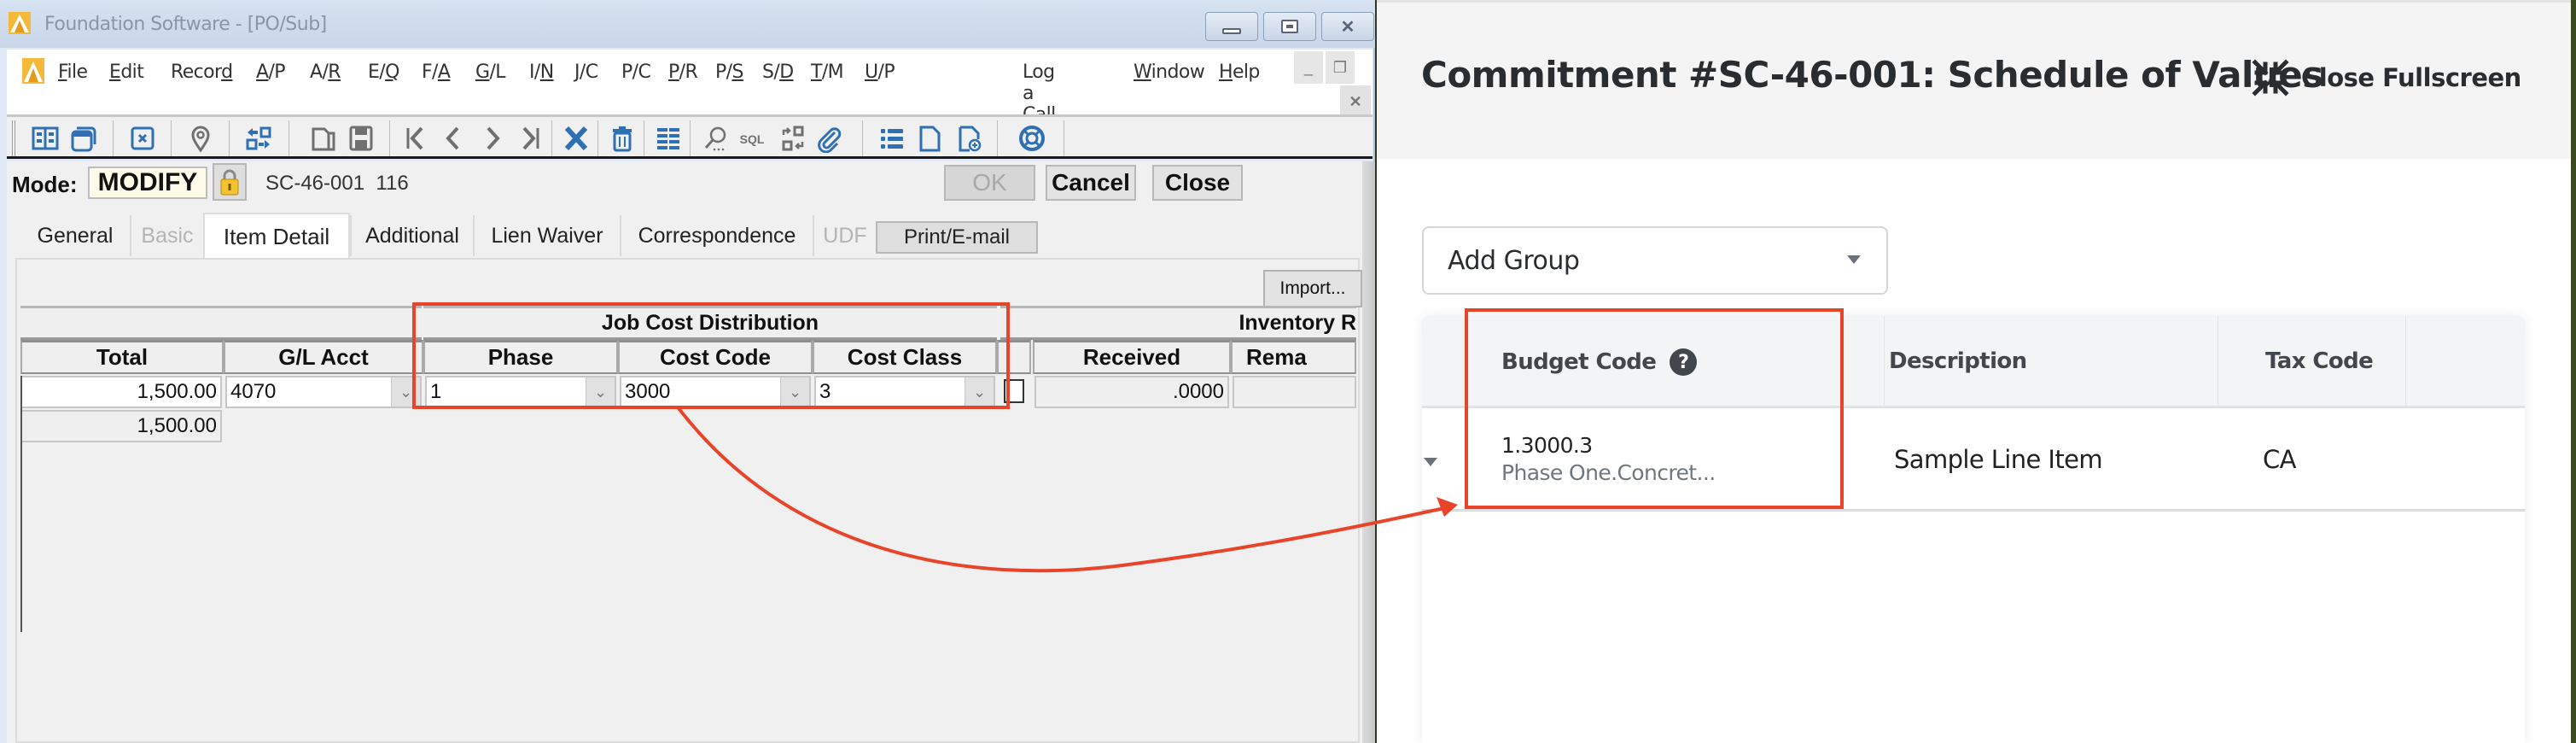 The height and width of the screenshot is (743, 2576). What do you see at coordinates (880, 72) in the screenshot?
I see `menu-u-p: U/P` at bounding box center [880, 72].